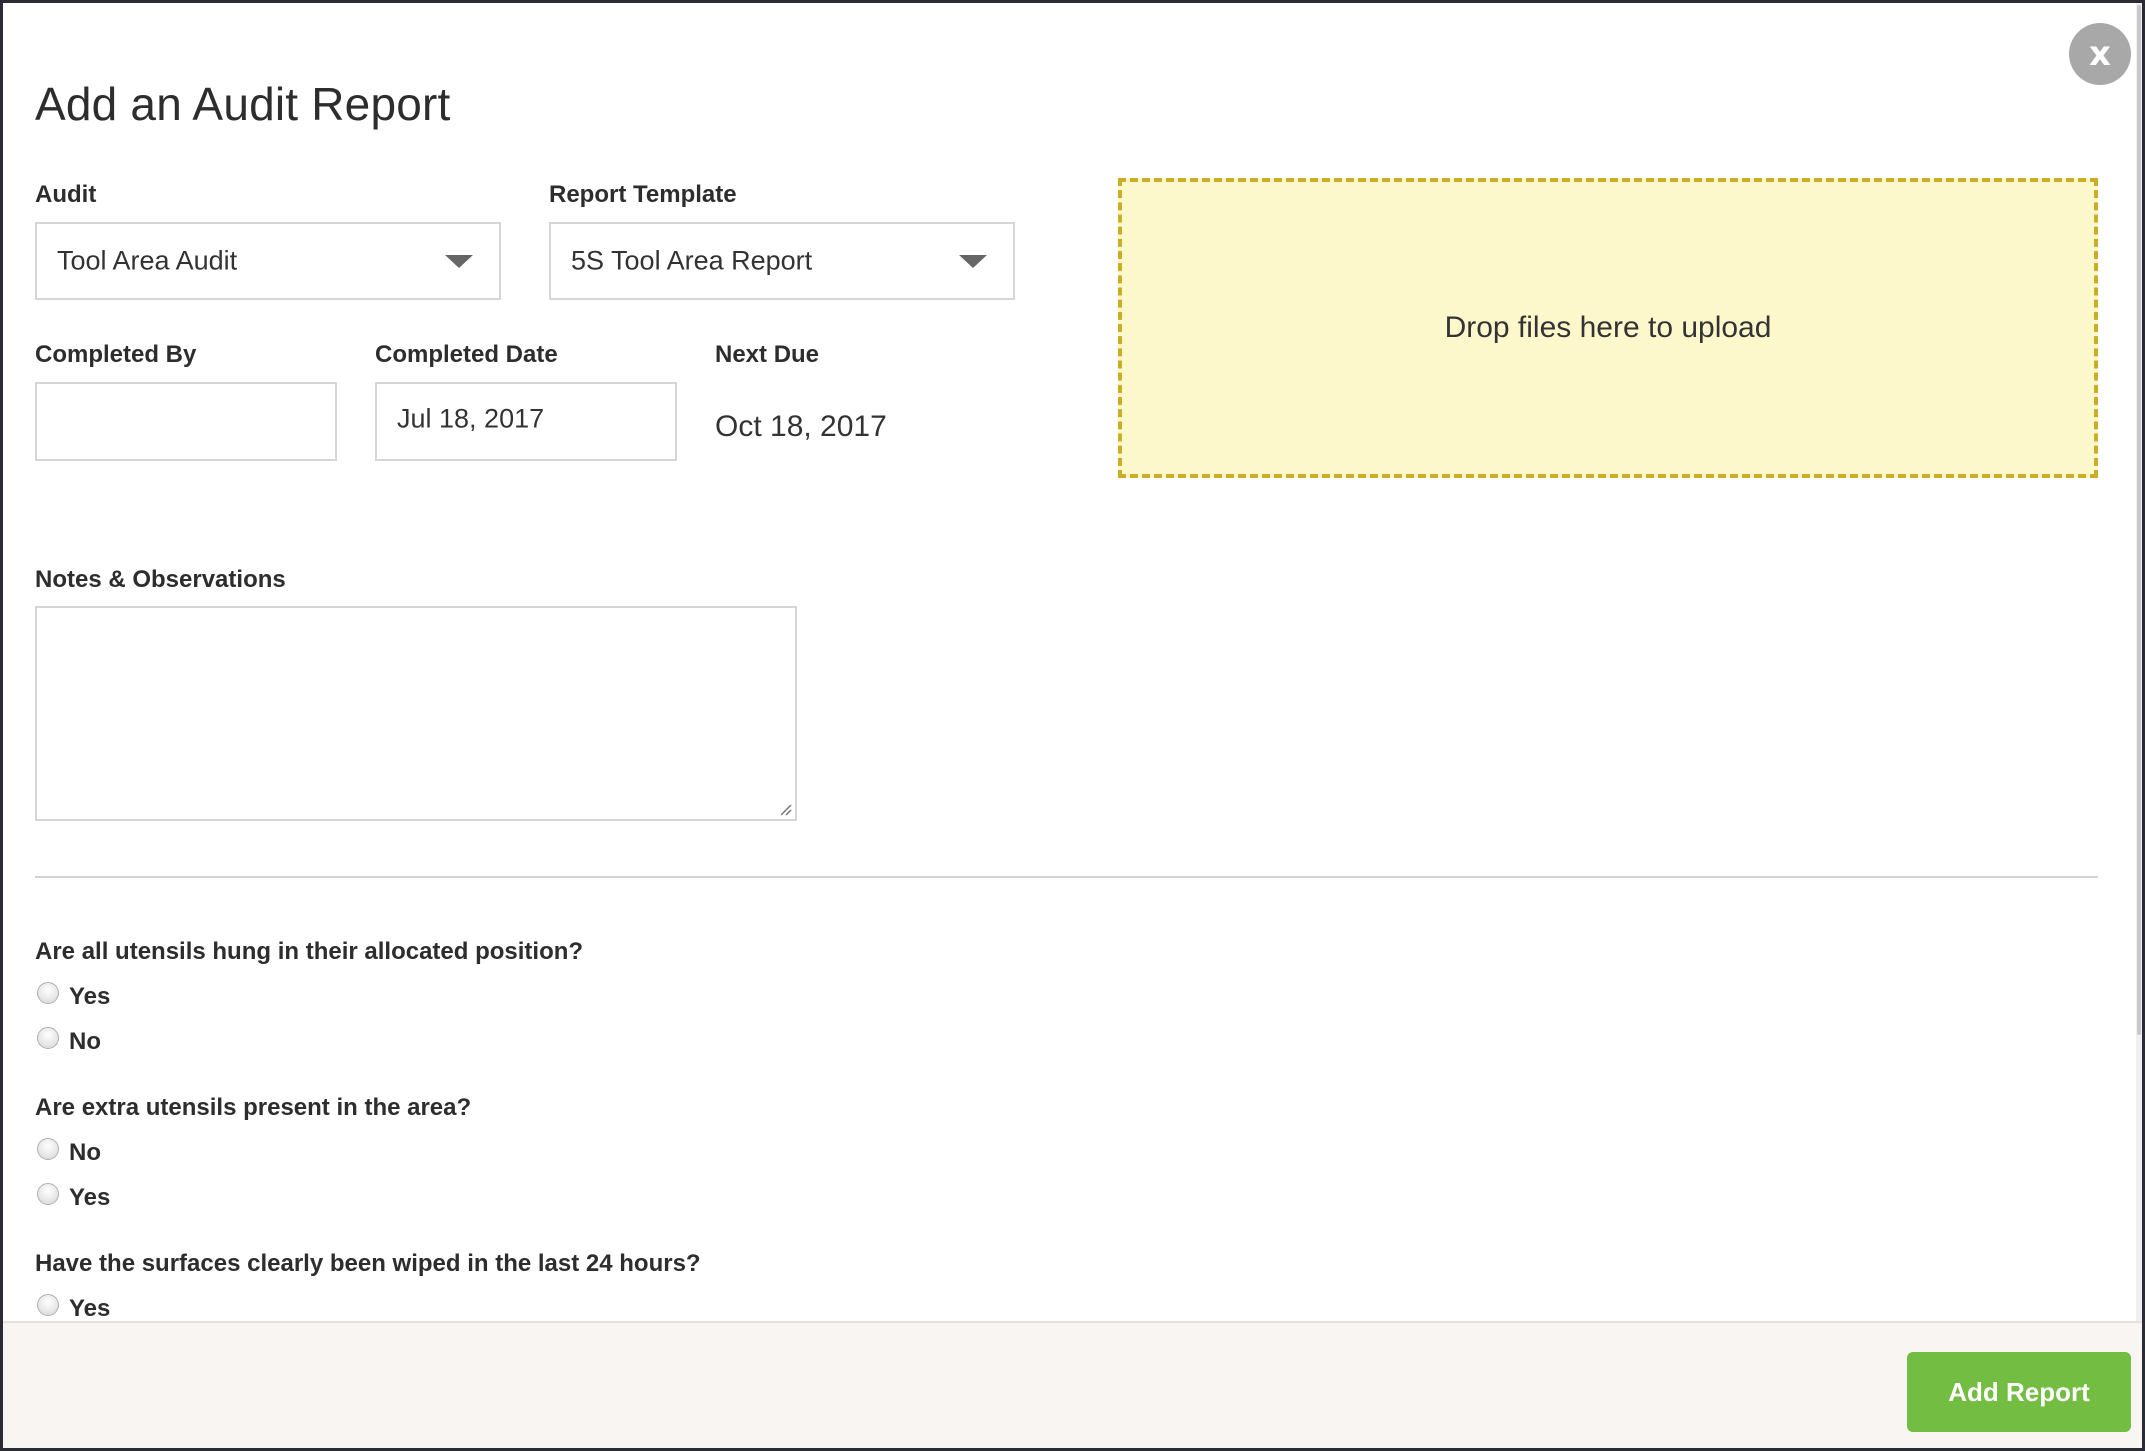 The height and width of the screenshot is (1451, 2145). Describe the element at coordinates (116, 354) in the screenshot. I see `completed-by-label: Completed By` at that location.